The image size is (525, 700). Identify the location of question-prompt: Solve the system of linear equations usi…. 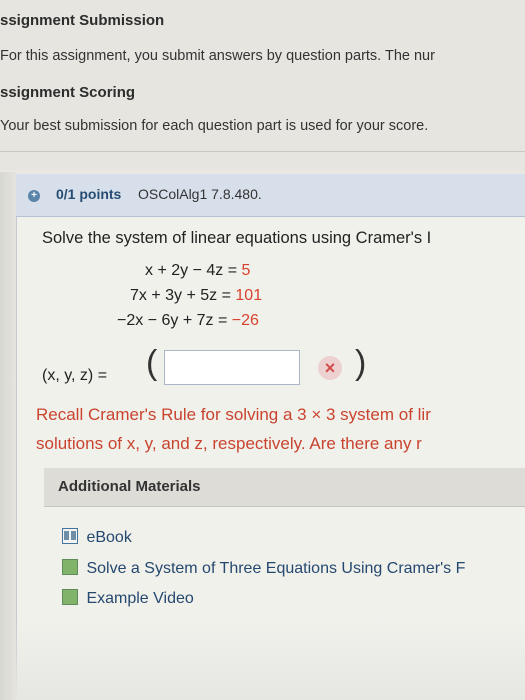
(237, 238).